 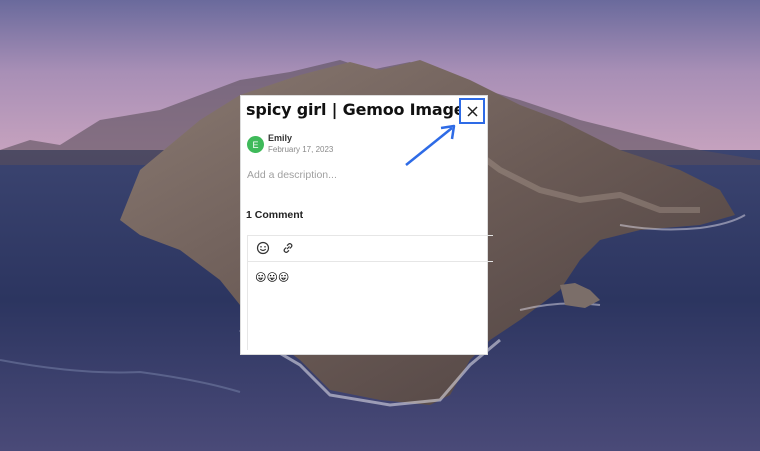 I want to click on comment-editor: 😛😛😛, so click(x=370, y=292).